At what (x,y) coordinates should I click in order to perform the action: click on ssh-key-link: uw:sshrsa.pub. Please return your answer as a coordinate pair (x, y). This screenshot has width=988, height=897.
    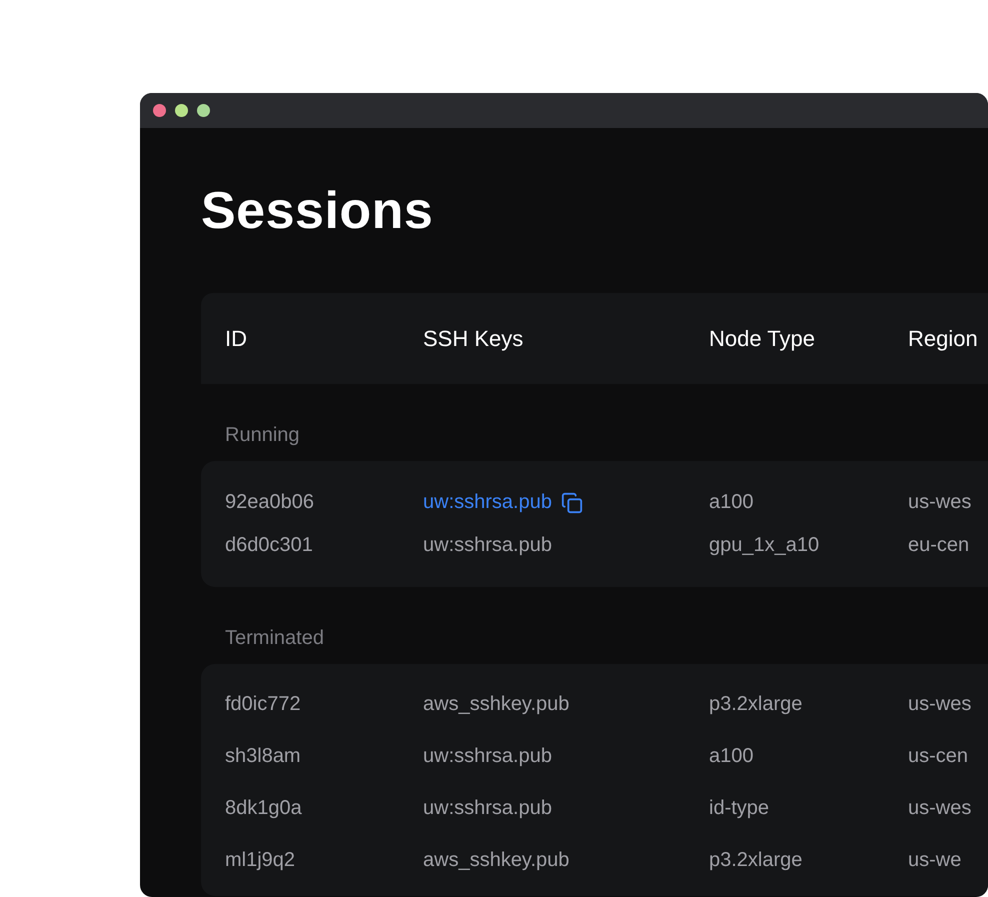
    Looking at the image, I should click on (487, 502).